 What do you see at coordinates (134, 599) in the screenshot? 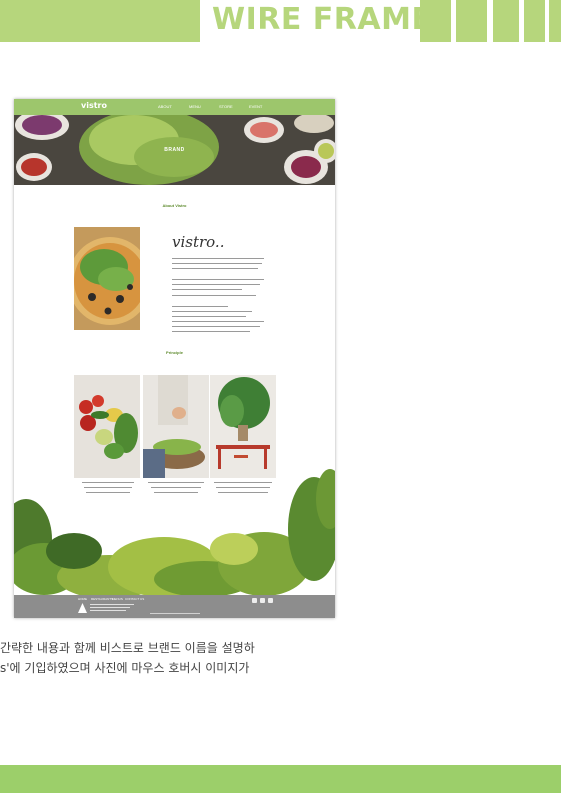
I see `footer-link-contact: CONTACT US` at bounding box center [134, 599].